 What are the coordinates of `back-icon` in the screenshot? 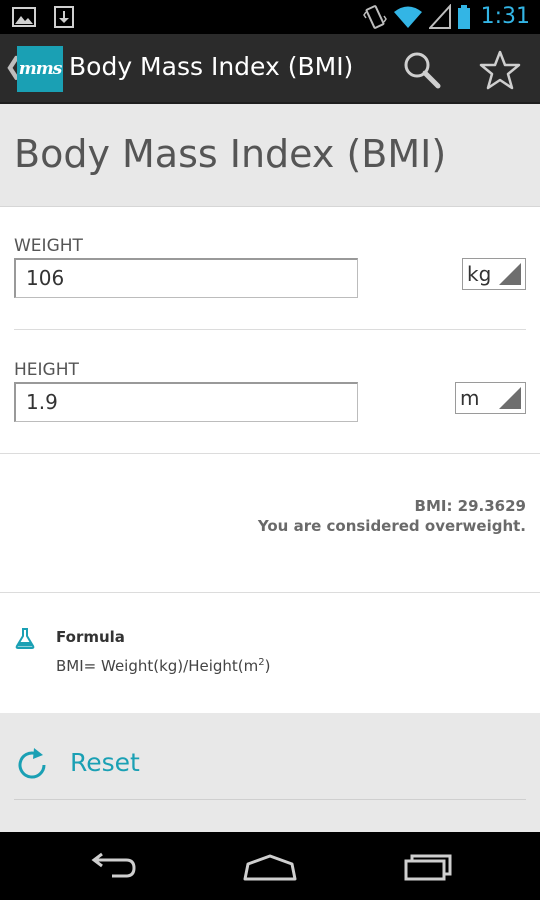 It's located at (112, 866).